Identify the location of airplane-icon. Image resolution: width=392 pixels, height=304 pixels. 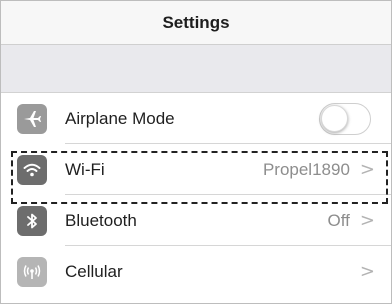
(32, 118).